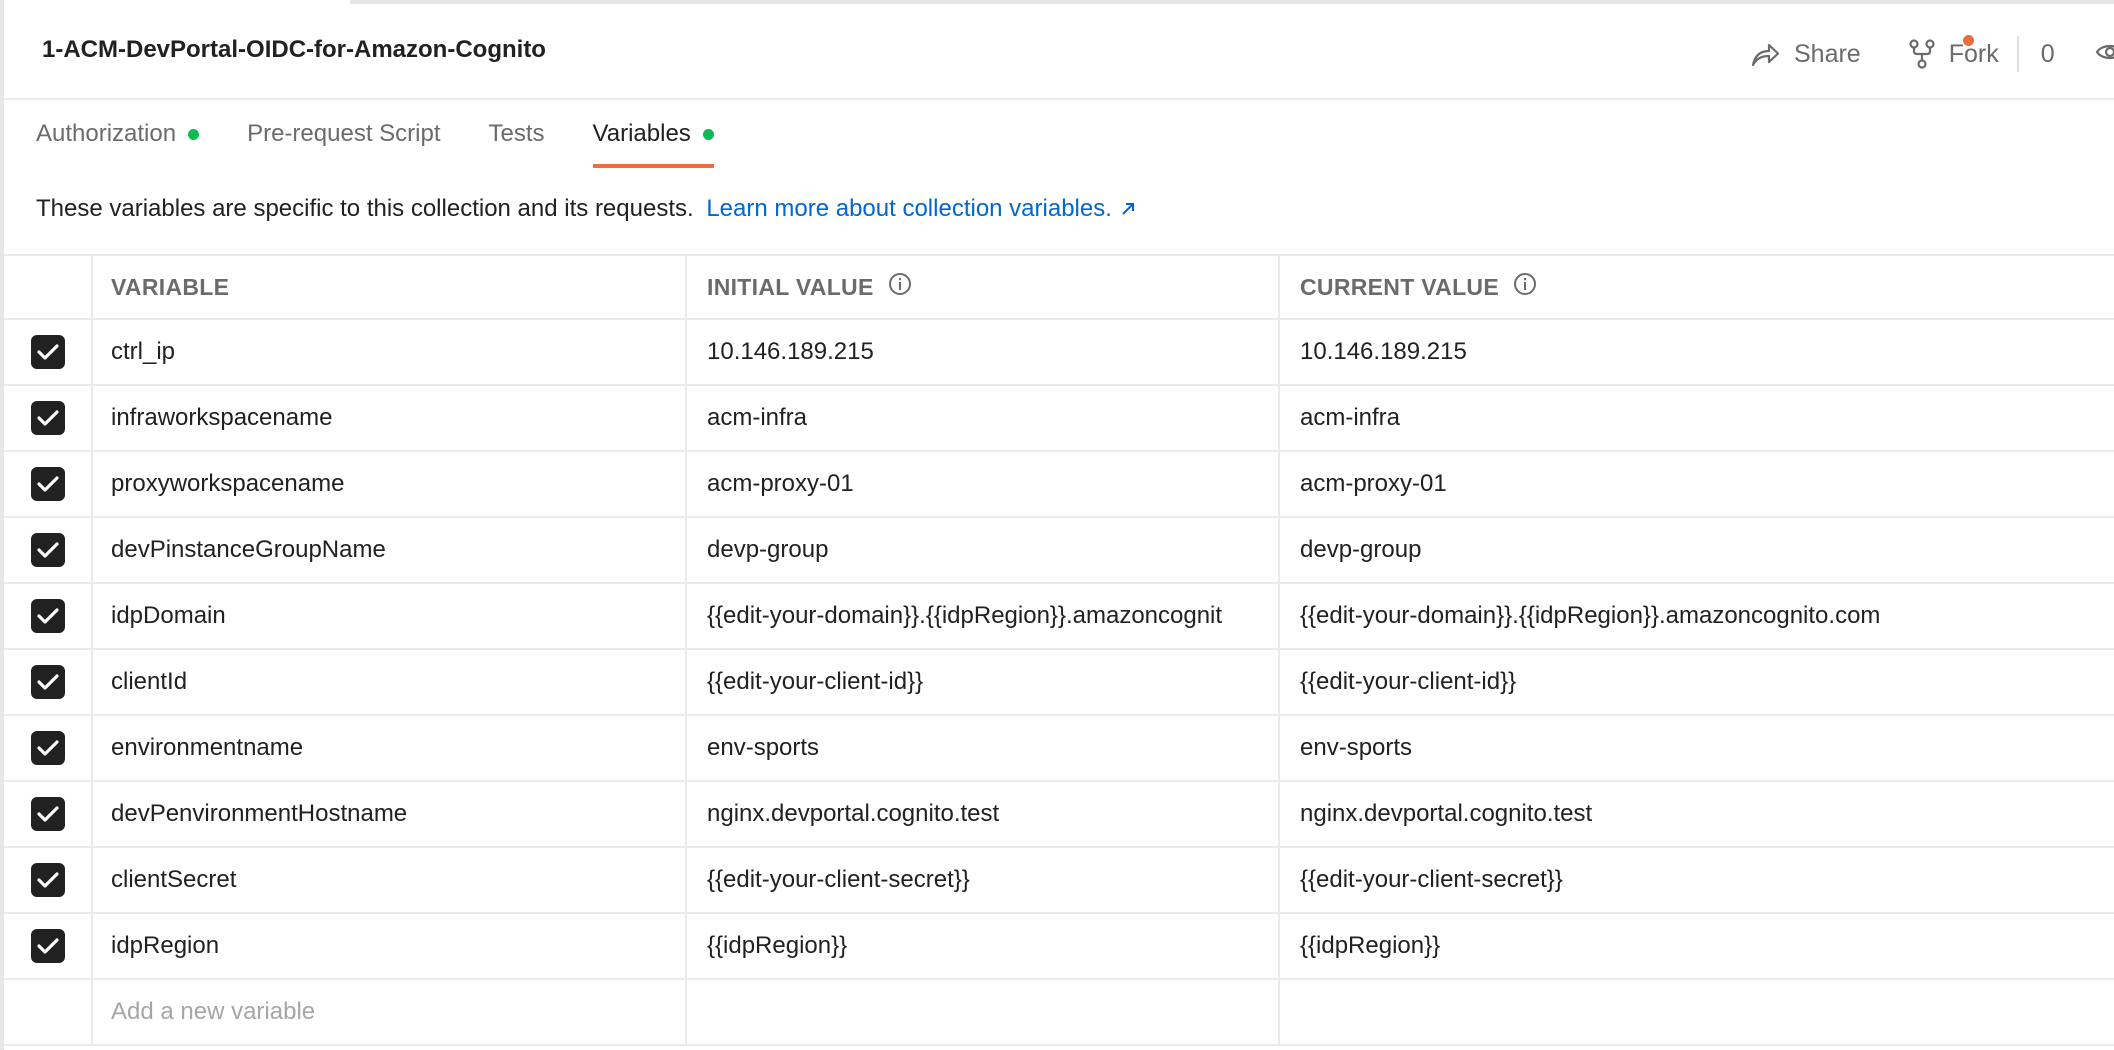 This screenshot has width=2114, height=1050. I want to click on fork-icon, so click(1922, 54).